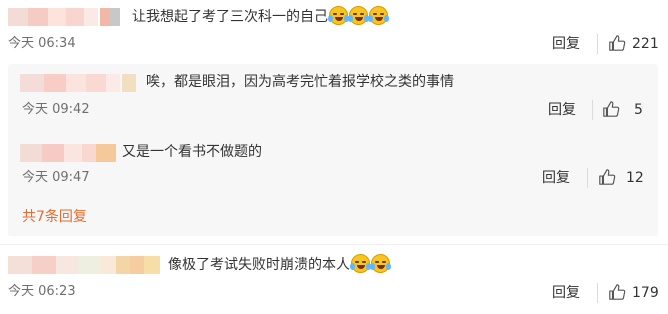  What do you see at coordinates (300, 82) in the screenshot?
I see `reply-text: 唉，都是眼泪，因为高考完忙着报学校之类的事情` at bounding box center [300, 82].